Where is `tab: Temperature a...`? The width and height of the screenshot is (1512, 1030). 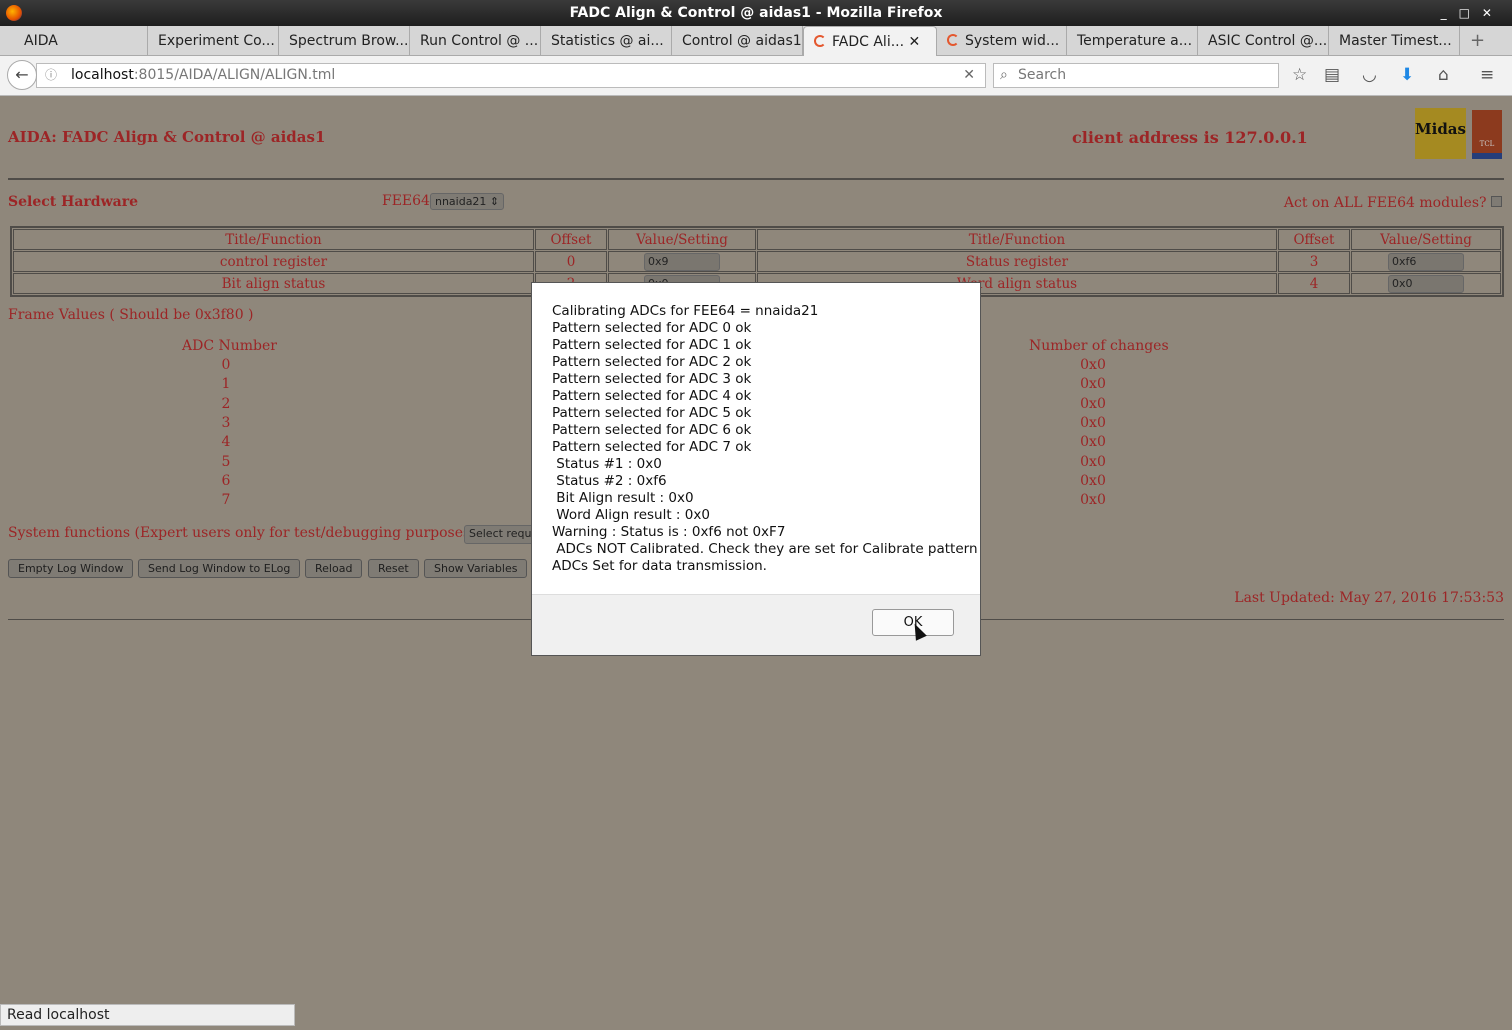 tab: Temperature a... is located at coordinates (1132, 41).